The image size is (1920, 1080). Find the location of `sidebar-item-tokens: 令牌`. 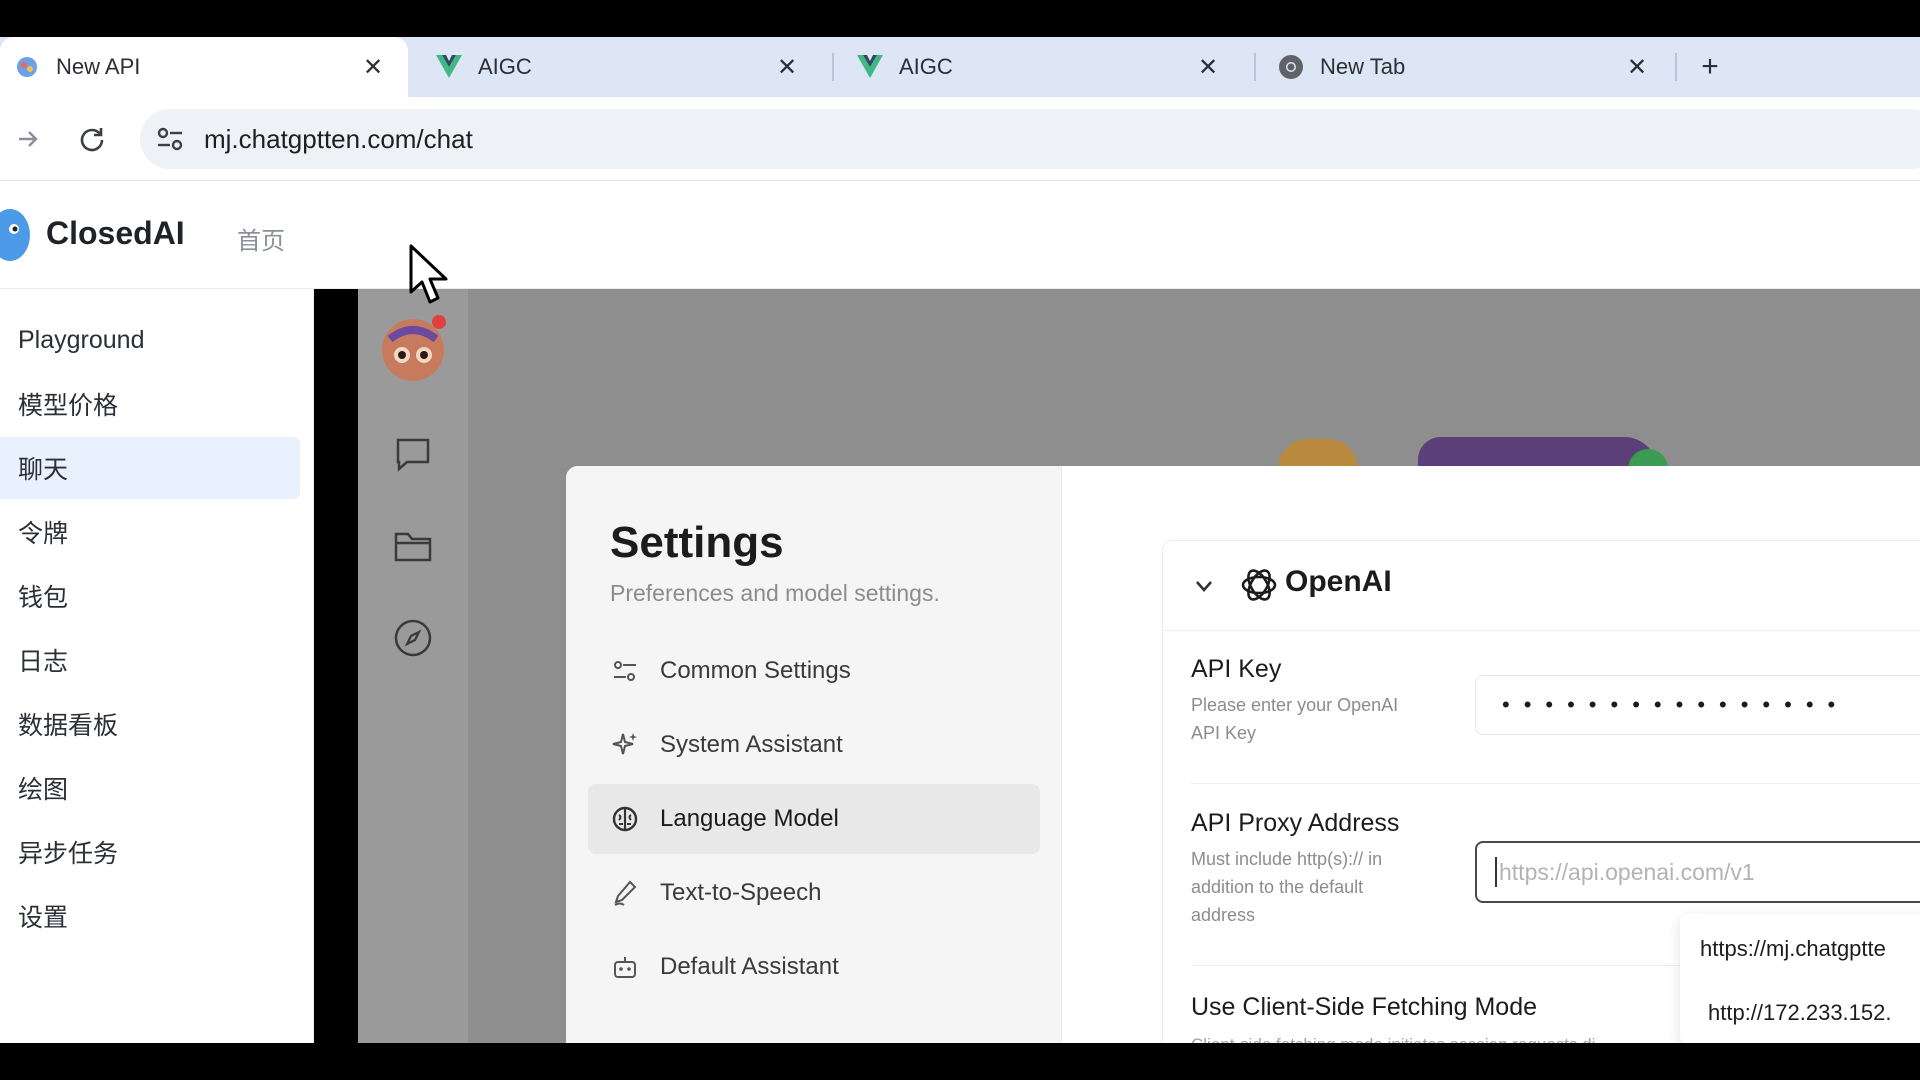

sidebar-item-tokens: 令牌 is located at coordinates (150, 532).